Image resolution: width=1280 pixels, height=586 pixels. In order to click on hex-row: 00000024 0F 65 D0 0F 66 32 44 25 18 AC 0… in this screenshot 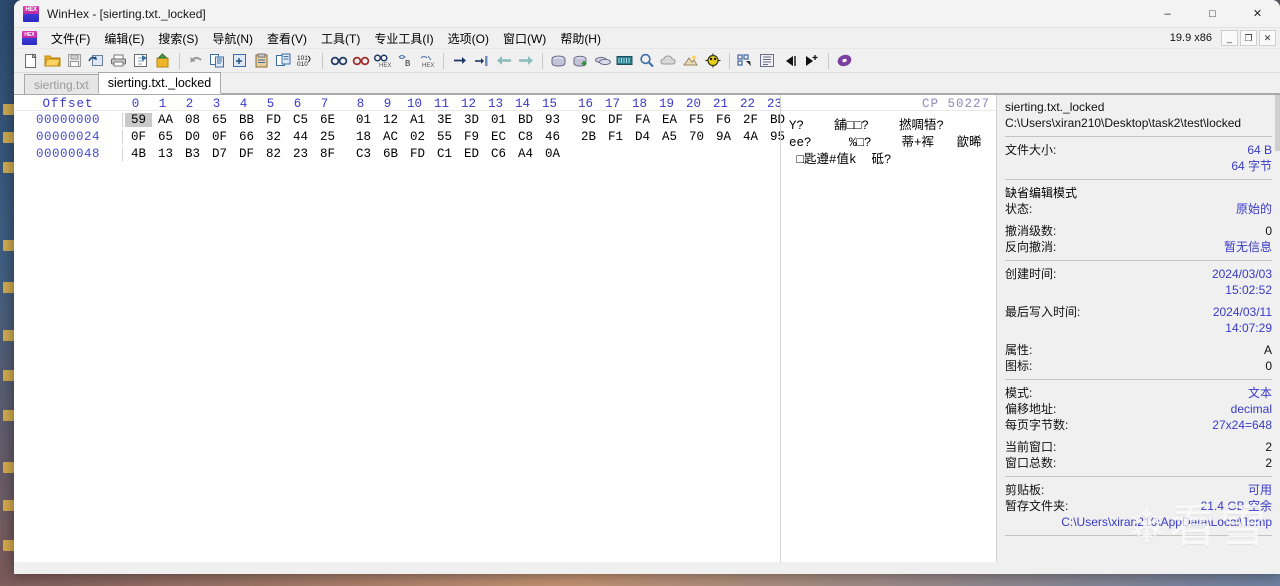, I will do `click(505, 139)`.